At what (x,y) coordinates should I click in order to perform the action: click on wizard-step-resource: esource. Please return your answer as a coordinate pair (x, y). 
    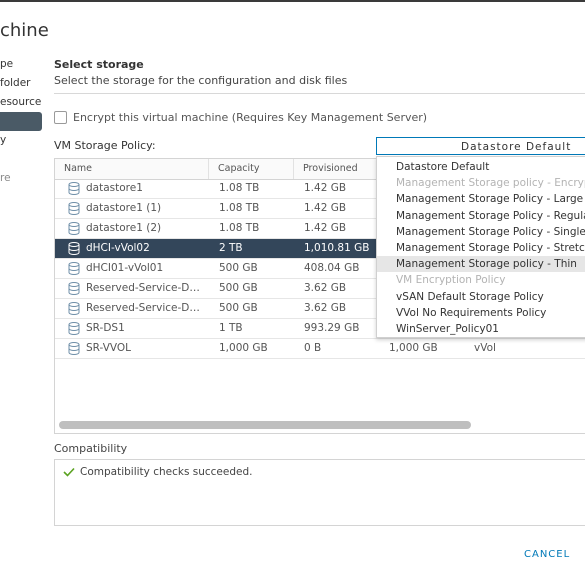
    Looking at the image, I should click on (21, 102).